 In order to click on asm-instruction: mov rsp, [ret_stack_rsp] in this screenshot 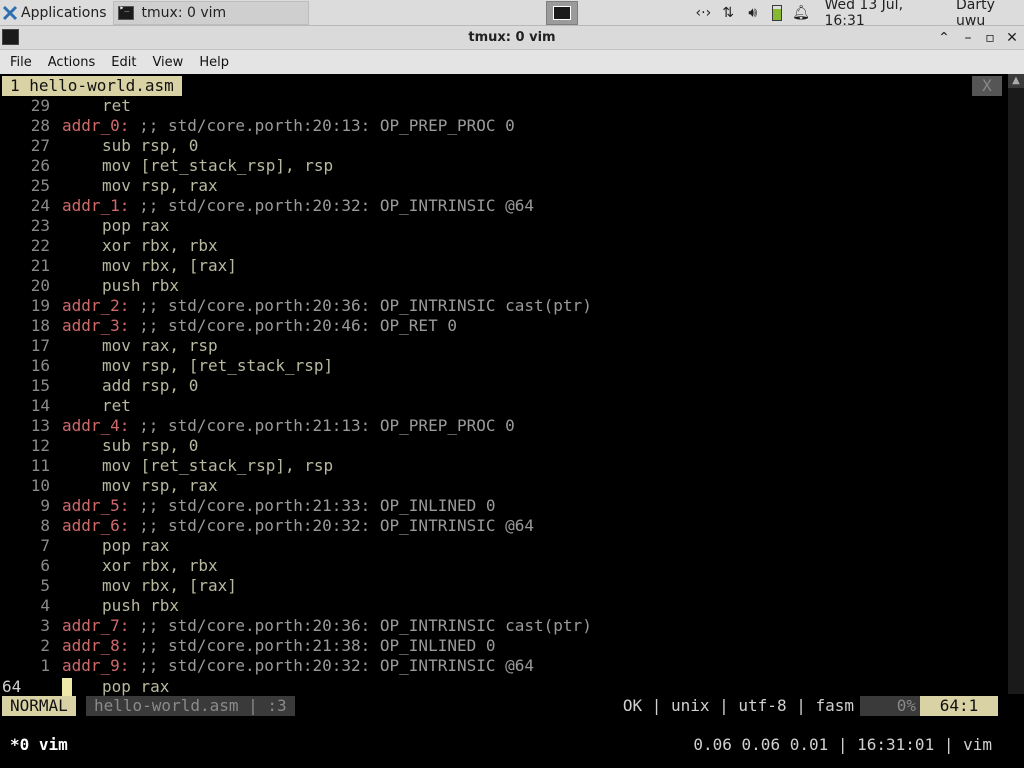, I will do `click(218, 365)`.